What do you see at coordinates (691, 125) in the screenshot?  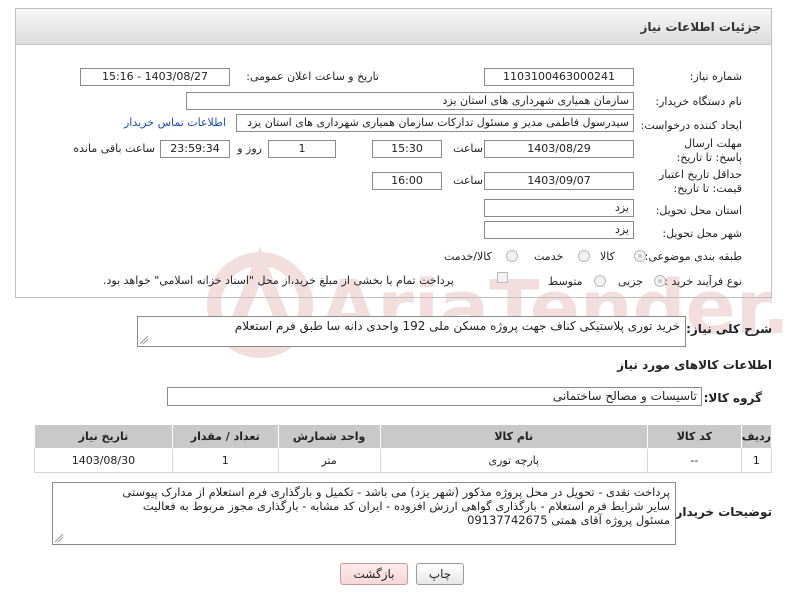 I see `requester-label: ایجاد کننده درخواست:` at bounding box center [691, 125].